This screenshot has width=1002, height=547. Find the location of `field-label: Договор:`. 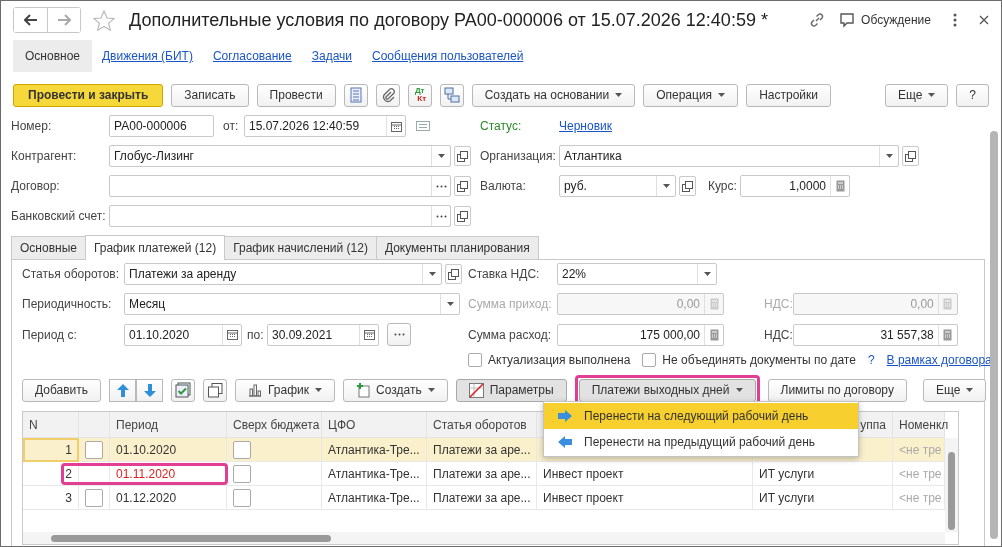

field-label: Договор: is located at coordinates (36, 186).